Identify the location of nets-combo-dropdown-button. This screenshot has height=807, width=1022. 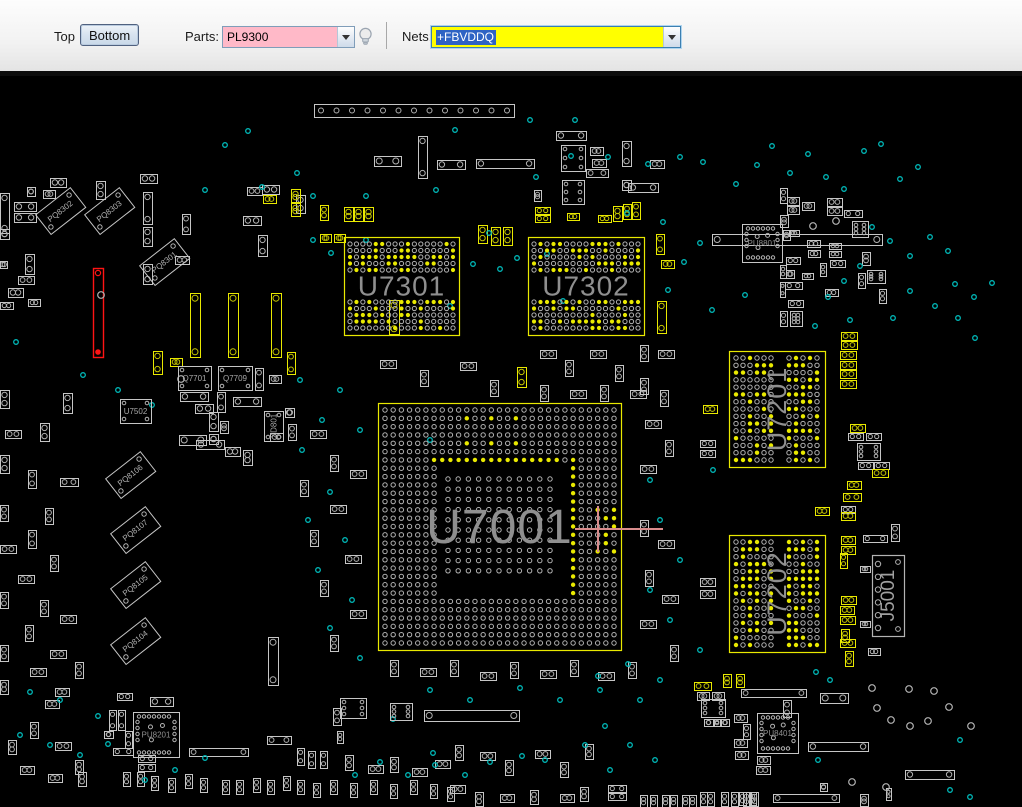
(671, 37).